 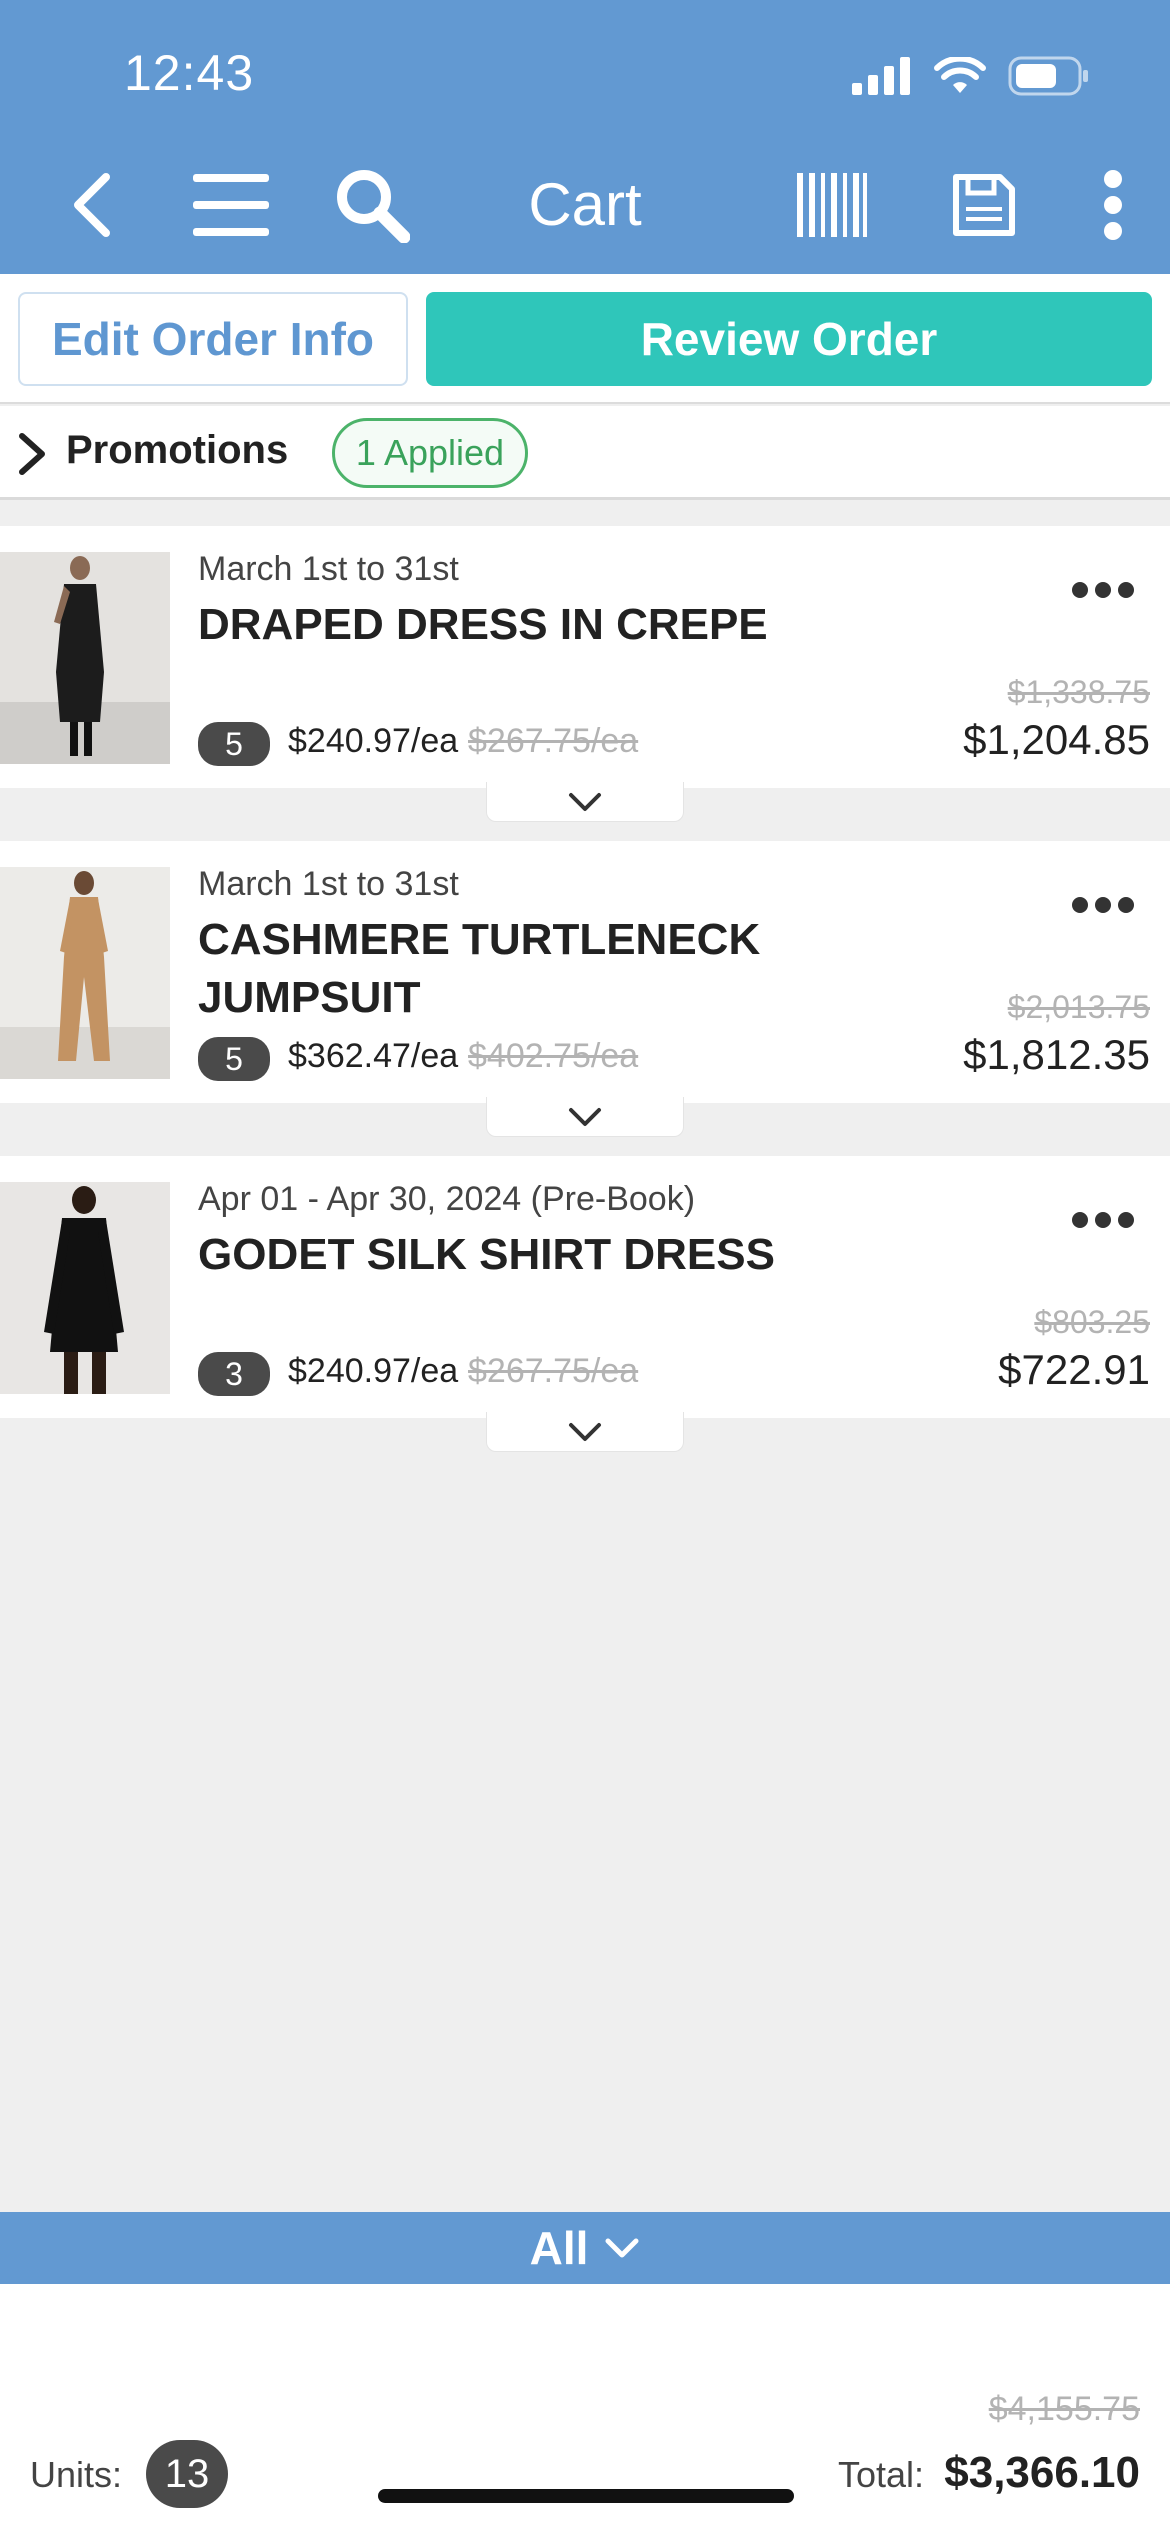 I want to click on barcode-icon, so click(x=832, y=205).